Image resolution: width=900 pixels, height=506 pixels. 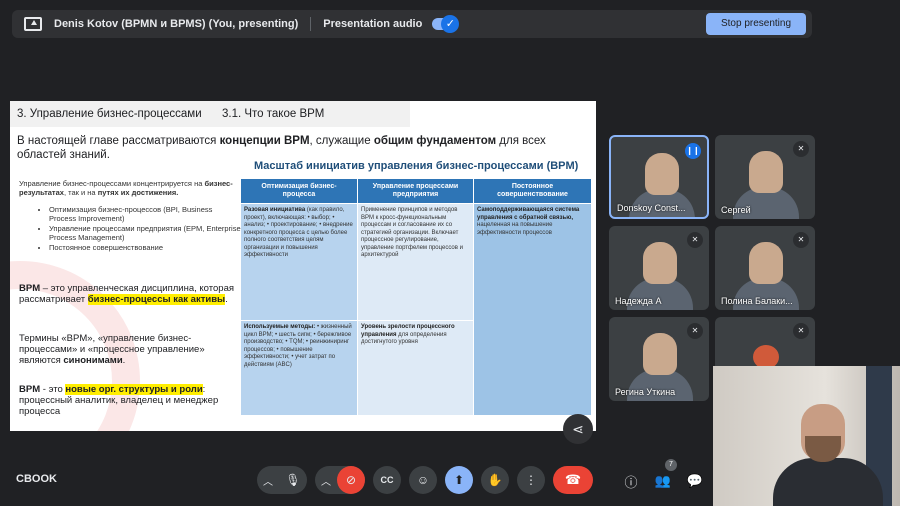 What do you see at coordinates (695, 481) in the screenshot?
I see `chat-icon: 💬` at bounding box center [695, 481].